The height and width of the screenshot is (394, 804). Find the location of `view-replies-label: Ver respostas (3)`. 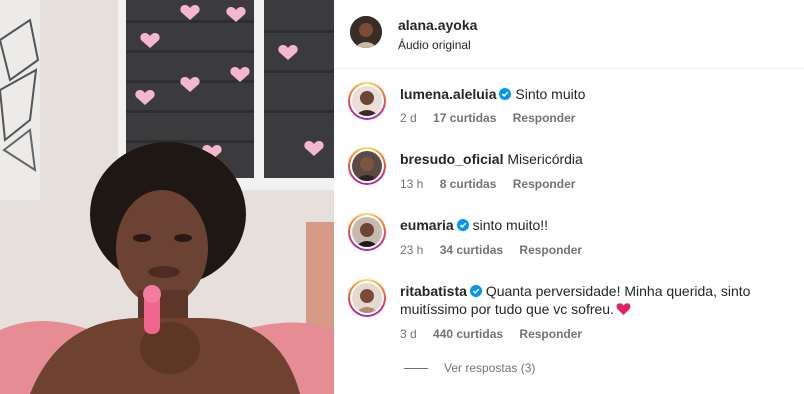

view-replies-label: Ver respostas (3) is located at coordinates (490, 368).